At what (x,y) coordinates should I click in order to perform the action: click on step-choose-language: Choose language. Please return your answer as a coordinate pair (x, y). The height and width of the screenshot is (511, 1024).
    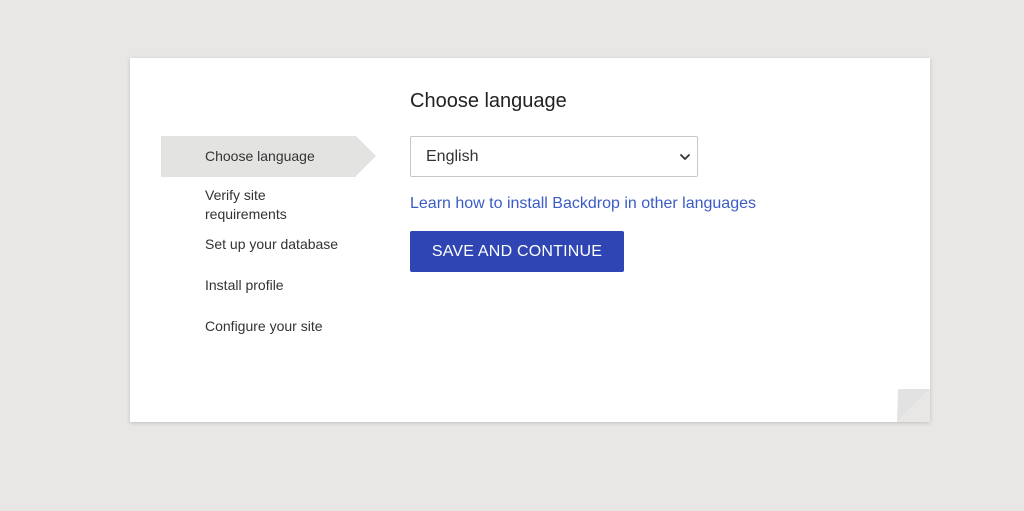
    Looking at the image, I should click on (268, 156).